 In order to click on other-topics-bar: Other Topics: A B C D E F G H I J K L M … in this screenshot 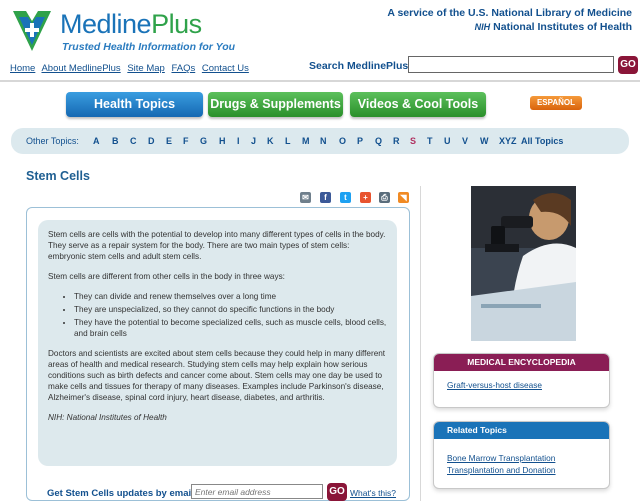, I will do `click(320, 141)`.